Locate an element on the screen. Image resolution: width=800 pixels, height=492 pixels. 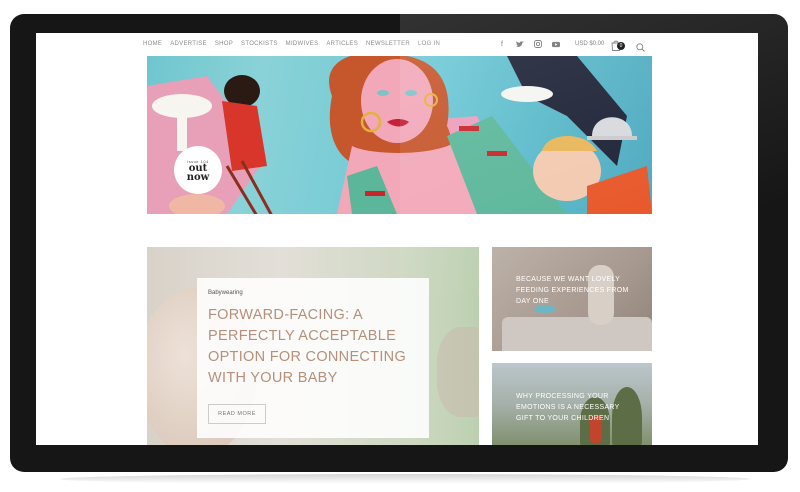
nav-stockists: STOCKISTS is located at coordinates (259, 44).